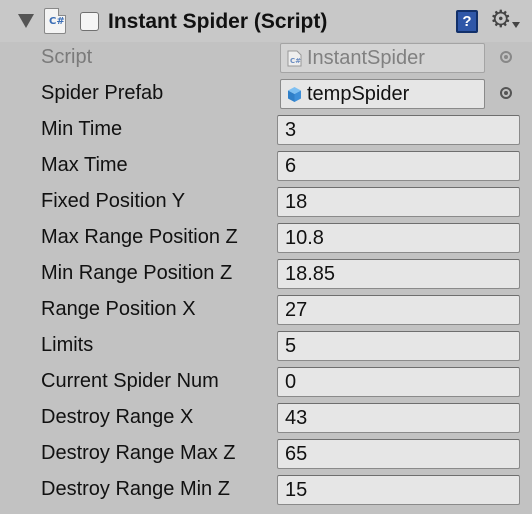 The height and width of the screenshot is (514, 532). I want to click on spider-prefab-label: Spider Prefab, so click(102, 93).